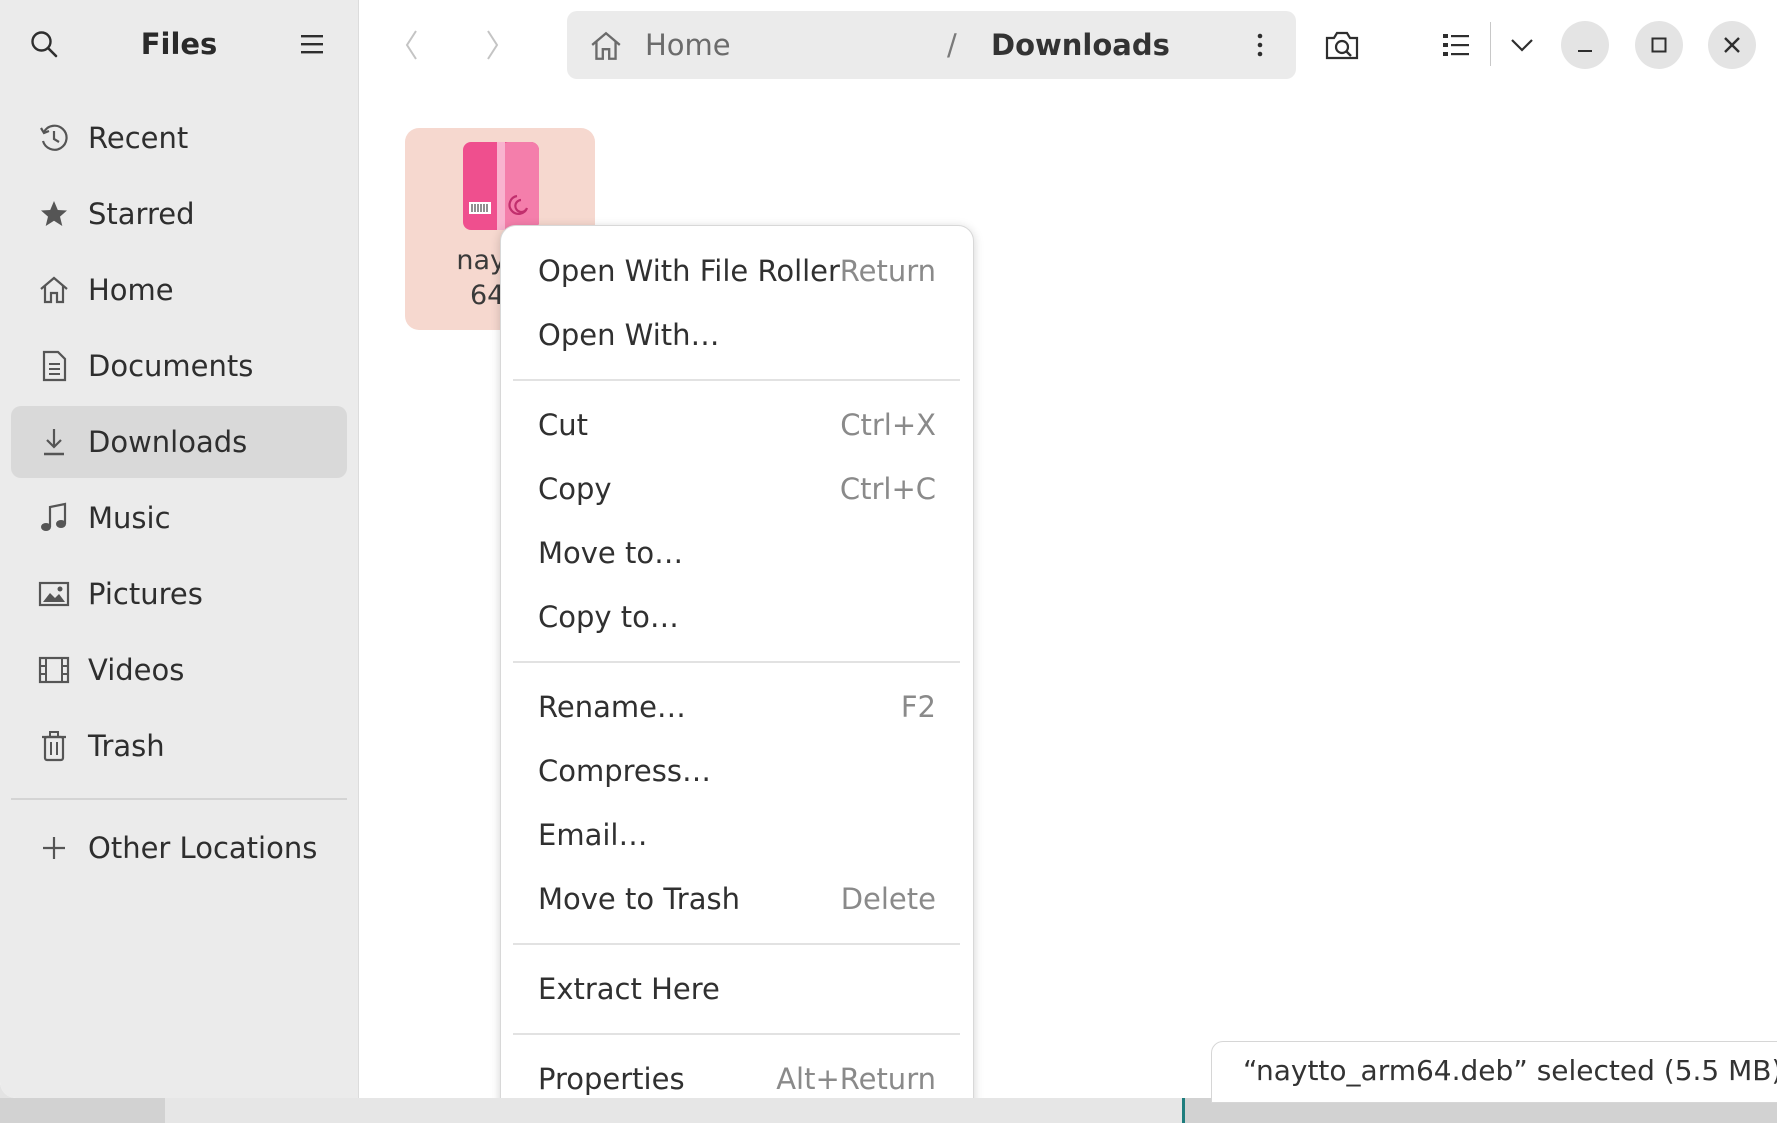 The width and height of the screenshot is (1777, 1123). What do you see at coordinates (131, 290) in the screenshot?
I see `sidebar-item-label: Home` at bounding box center [131, 290].